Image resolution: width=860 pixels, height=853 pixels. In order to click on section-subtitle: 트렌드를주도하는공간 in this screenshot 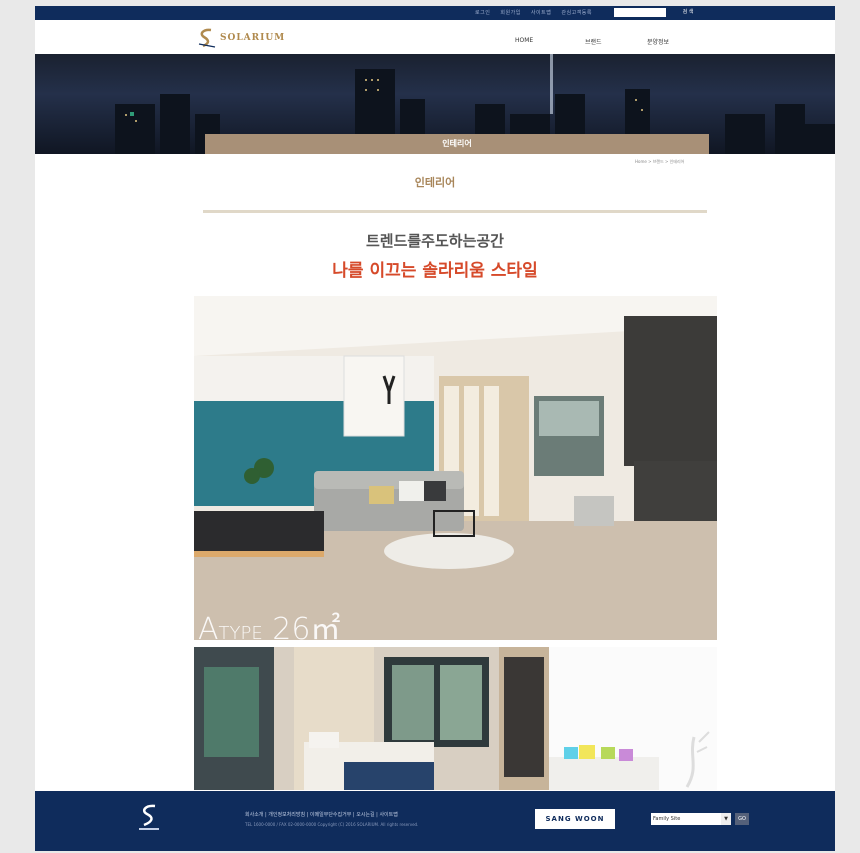, I will do `click(434, 241)`.